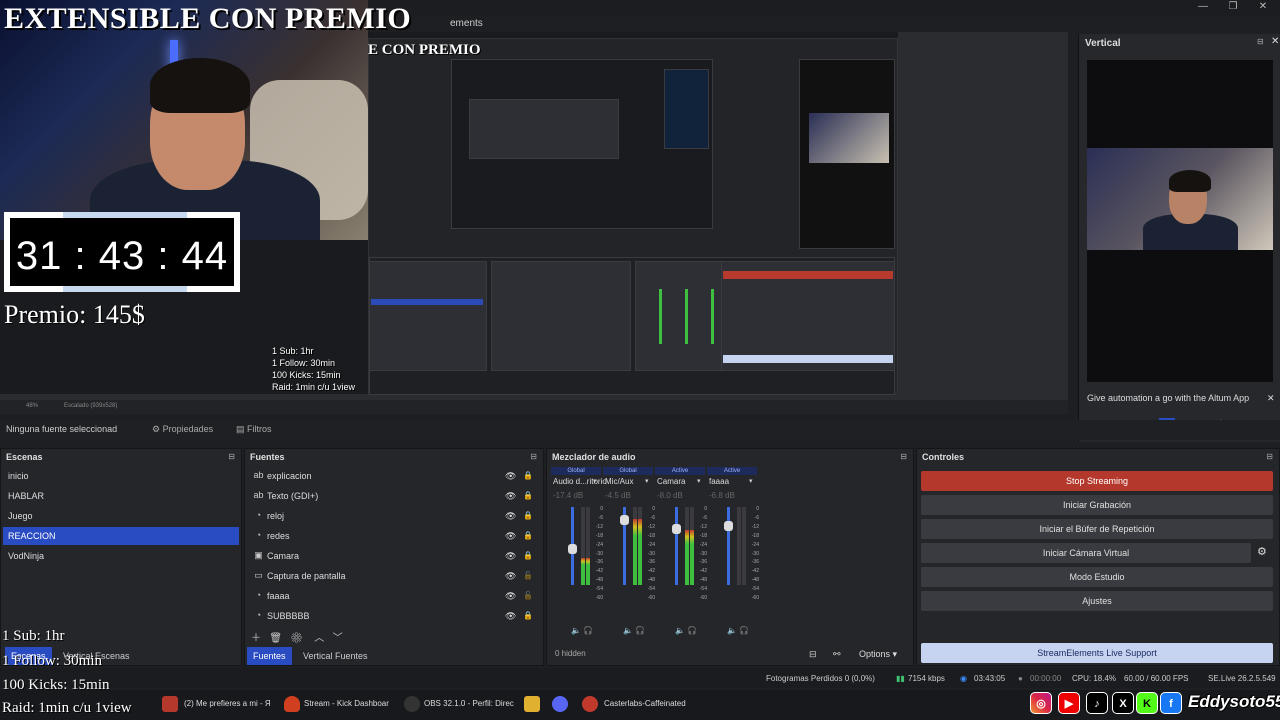 The width and height of the screenshot is (1280, 720). Describe the element at coordinates (170, 704) in the screenshot. I see `browser-icon` at that location.